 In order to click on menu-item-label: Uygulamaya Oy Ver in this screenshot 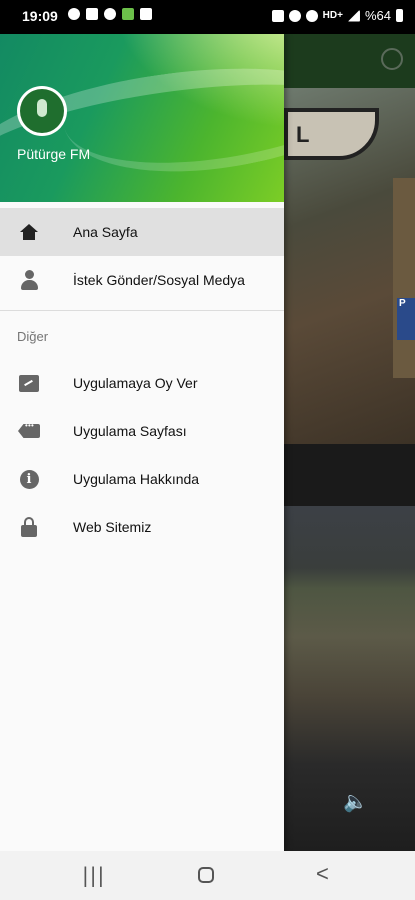, I will do `click(135, 383)`.